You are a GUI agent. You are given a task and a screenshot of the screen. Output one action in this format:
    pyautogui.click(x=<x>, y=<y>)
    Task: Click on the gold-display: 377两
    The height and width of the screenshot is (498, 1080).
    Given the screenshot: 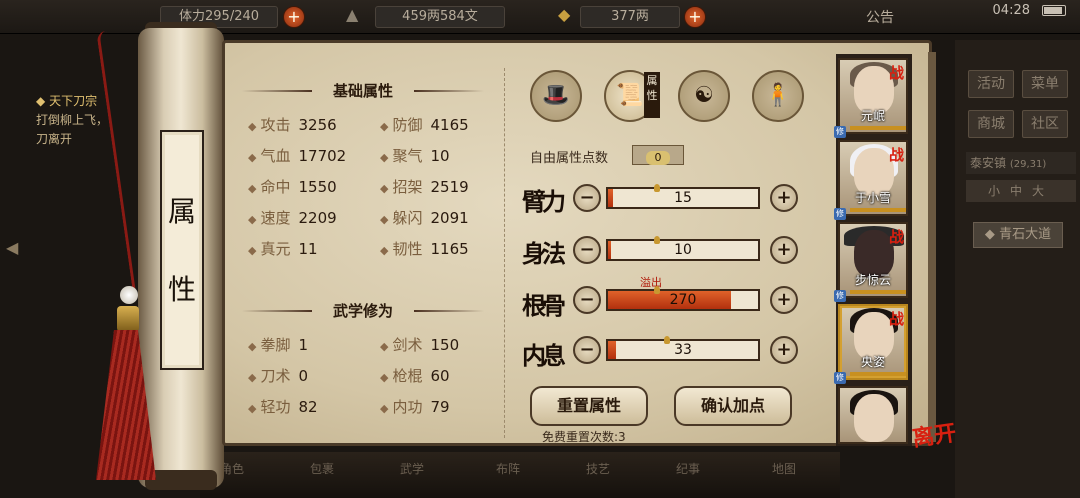 What is the action you would take?
    pyautogui.click(x=630, y=17)
    